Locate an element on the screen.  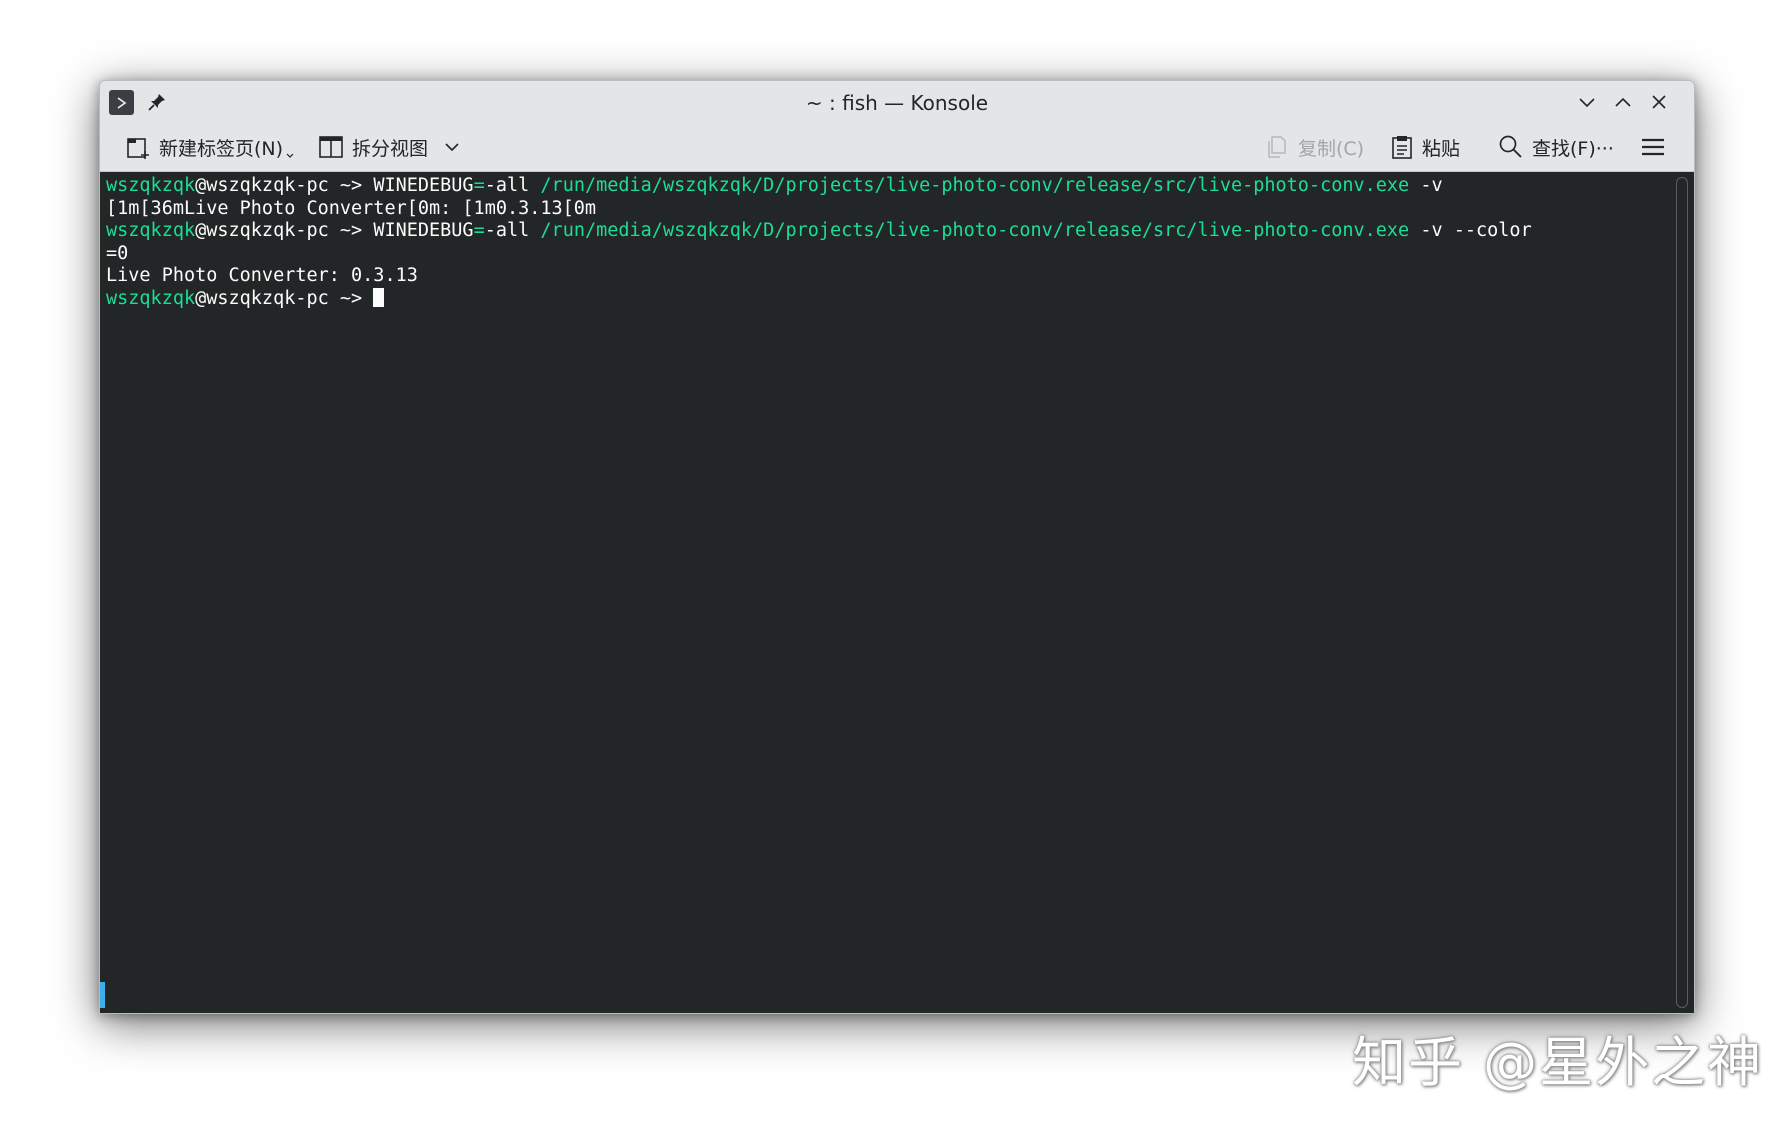
split-view-button: 拆分视图 is located at coordinates (390, 147).